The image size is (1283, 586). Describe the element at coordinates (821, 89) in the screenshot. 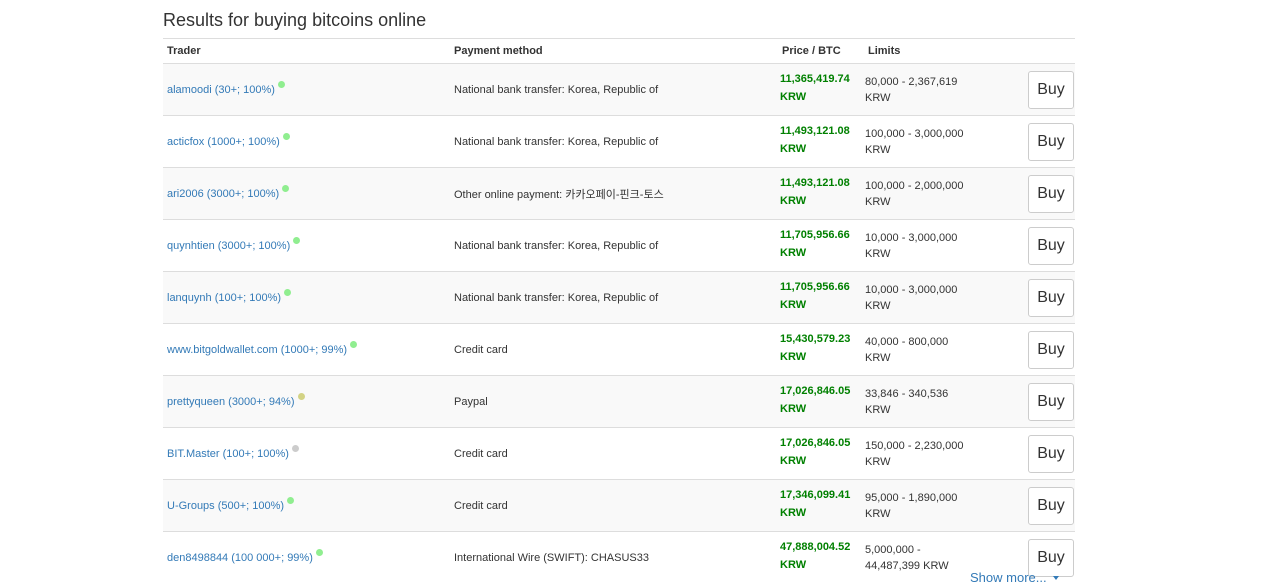

I see `price-cell: 11,365,419.74 KRW` at that location.